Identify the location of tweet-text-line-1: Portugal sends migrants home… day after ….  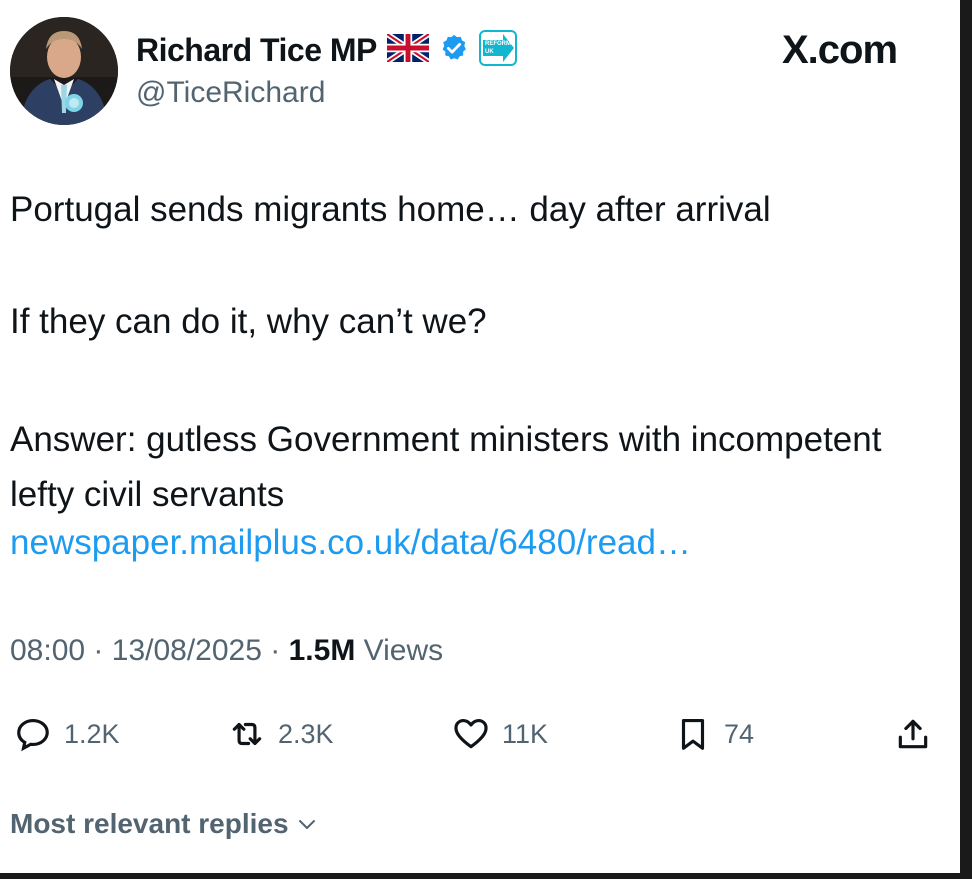
(390, 209).